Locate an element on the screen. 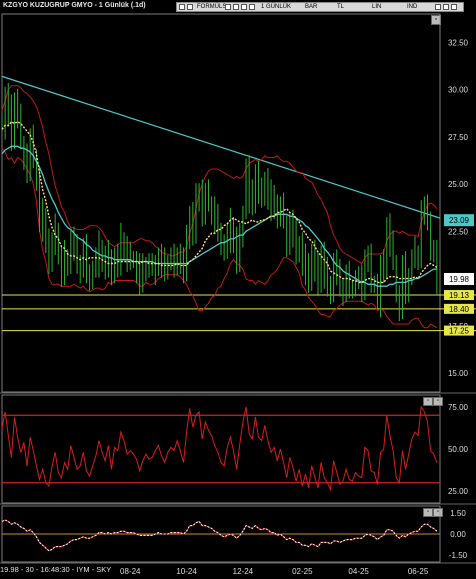 The width and height of the screenshot is (476, 579). price-y-tick-label: 25.00 is located at coordinates (458, 184).